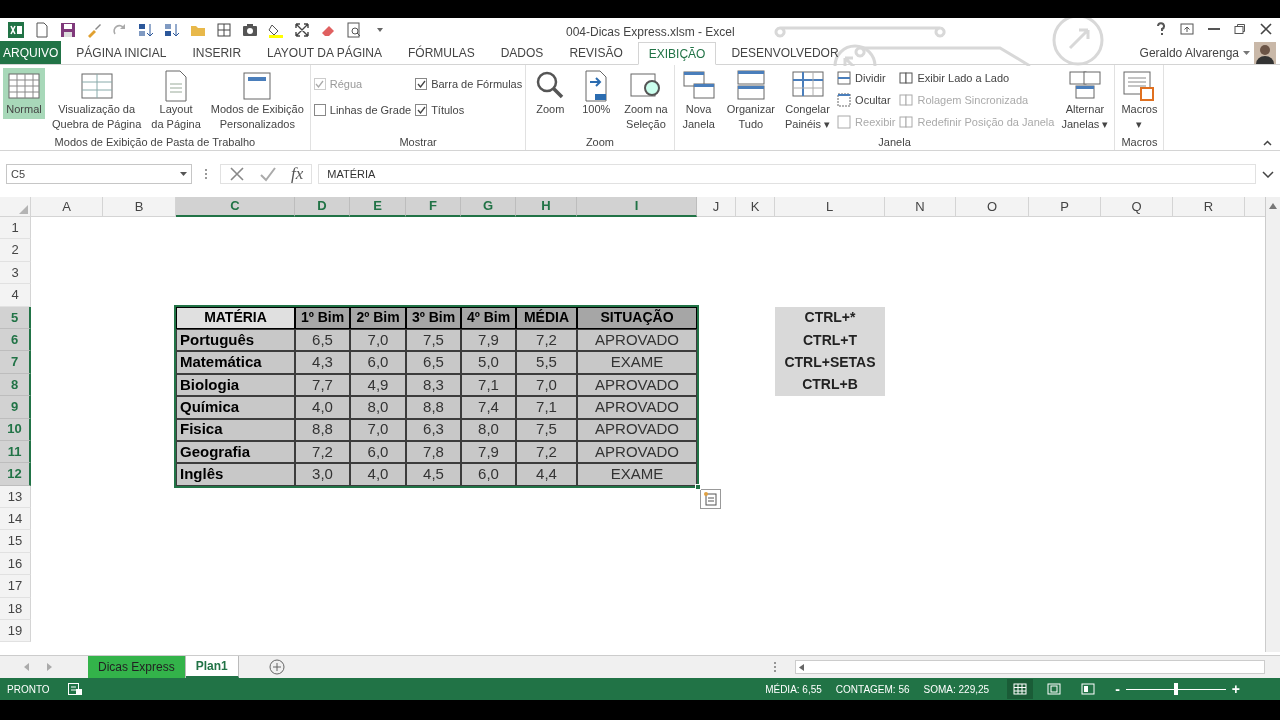  I want to click on ribbon-tab: PÁGINA INICIAL, so click(121, 52).